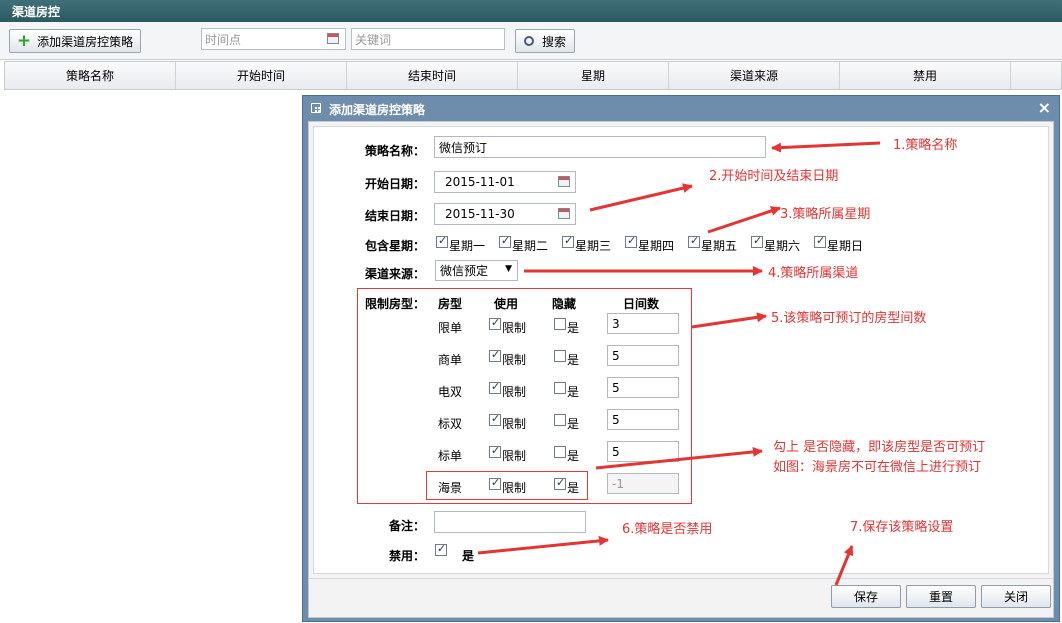 This screenshot has width=1062, height=623. Describe the element at coordinates (679, 458) in the screenshot. I see `arrow-hide` at that location.